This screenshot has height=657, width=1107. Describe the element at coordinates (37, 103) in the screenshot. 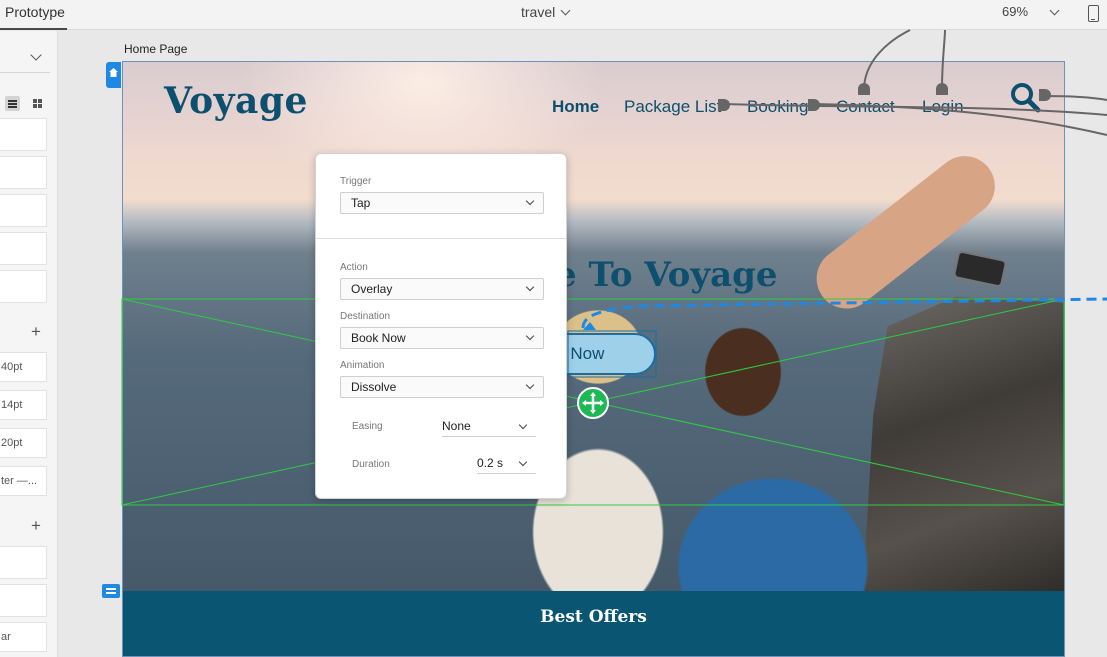

I see `grid-view-icon` at that location.